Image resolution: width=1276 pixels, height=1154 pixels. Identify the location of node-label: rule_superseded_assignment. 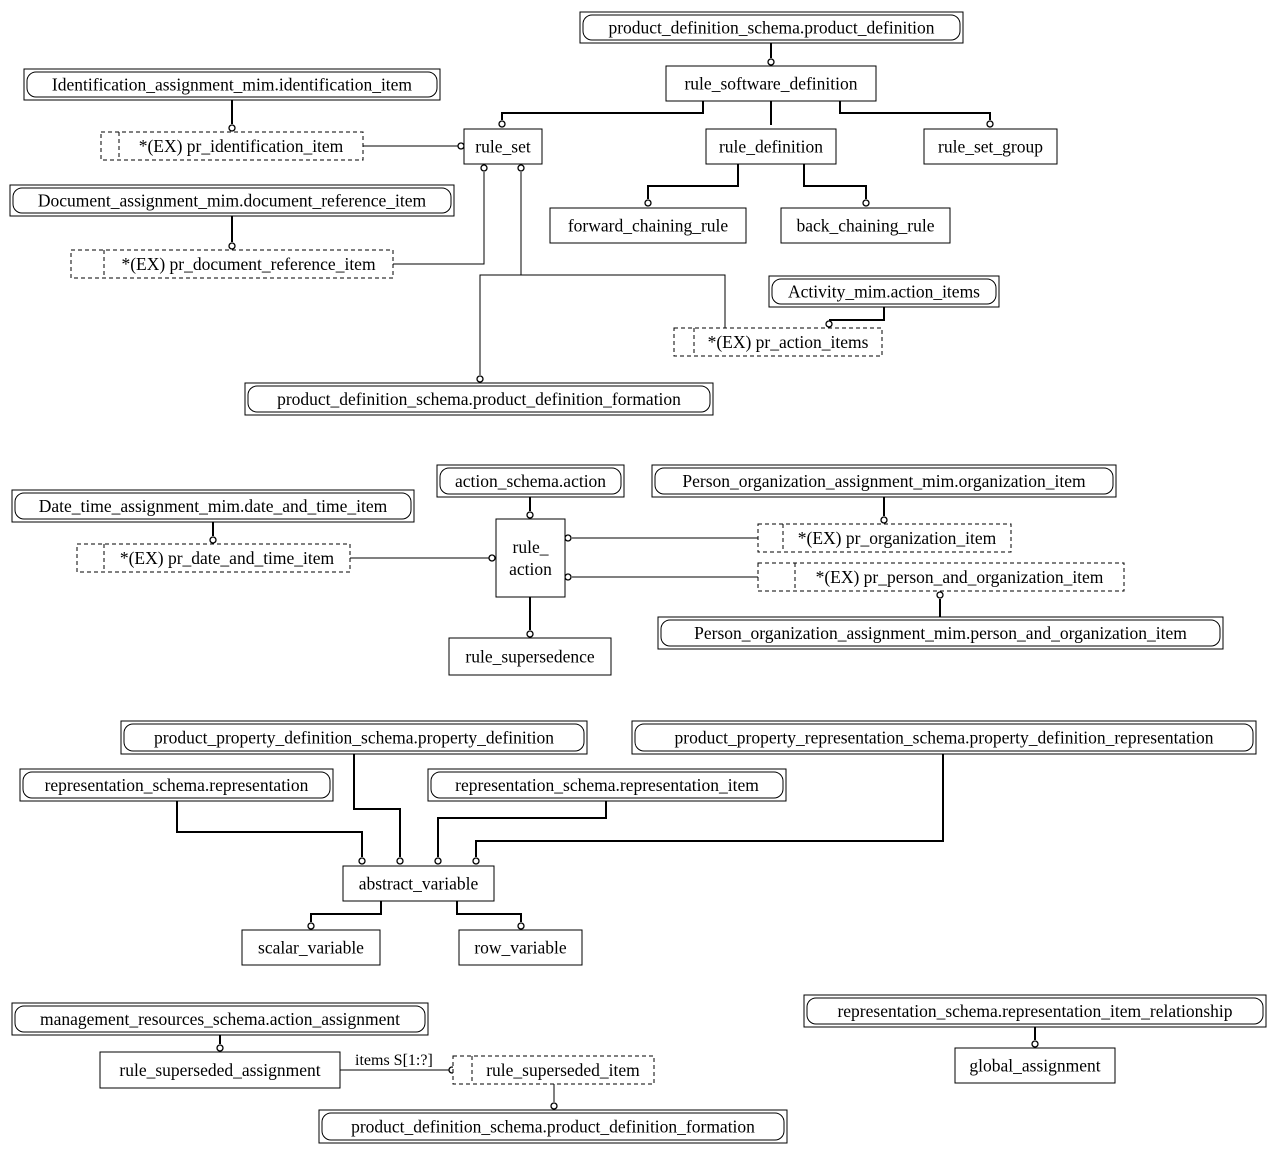
(219, 1070).